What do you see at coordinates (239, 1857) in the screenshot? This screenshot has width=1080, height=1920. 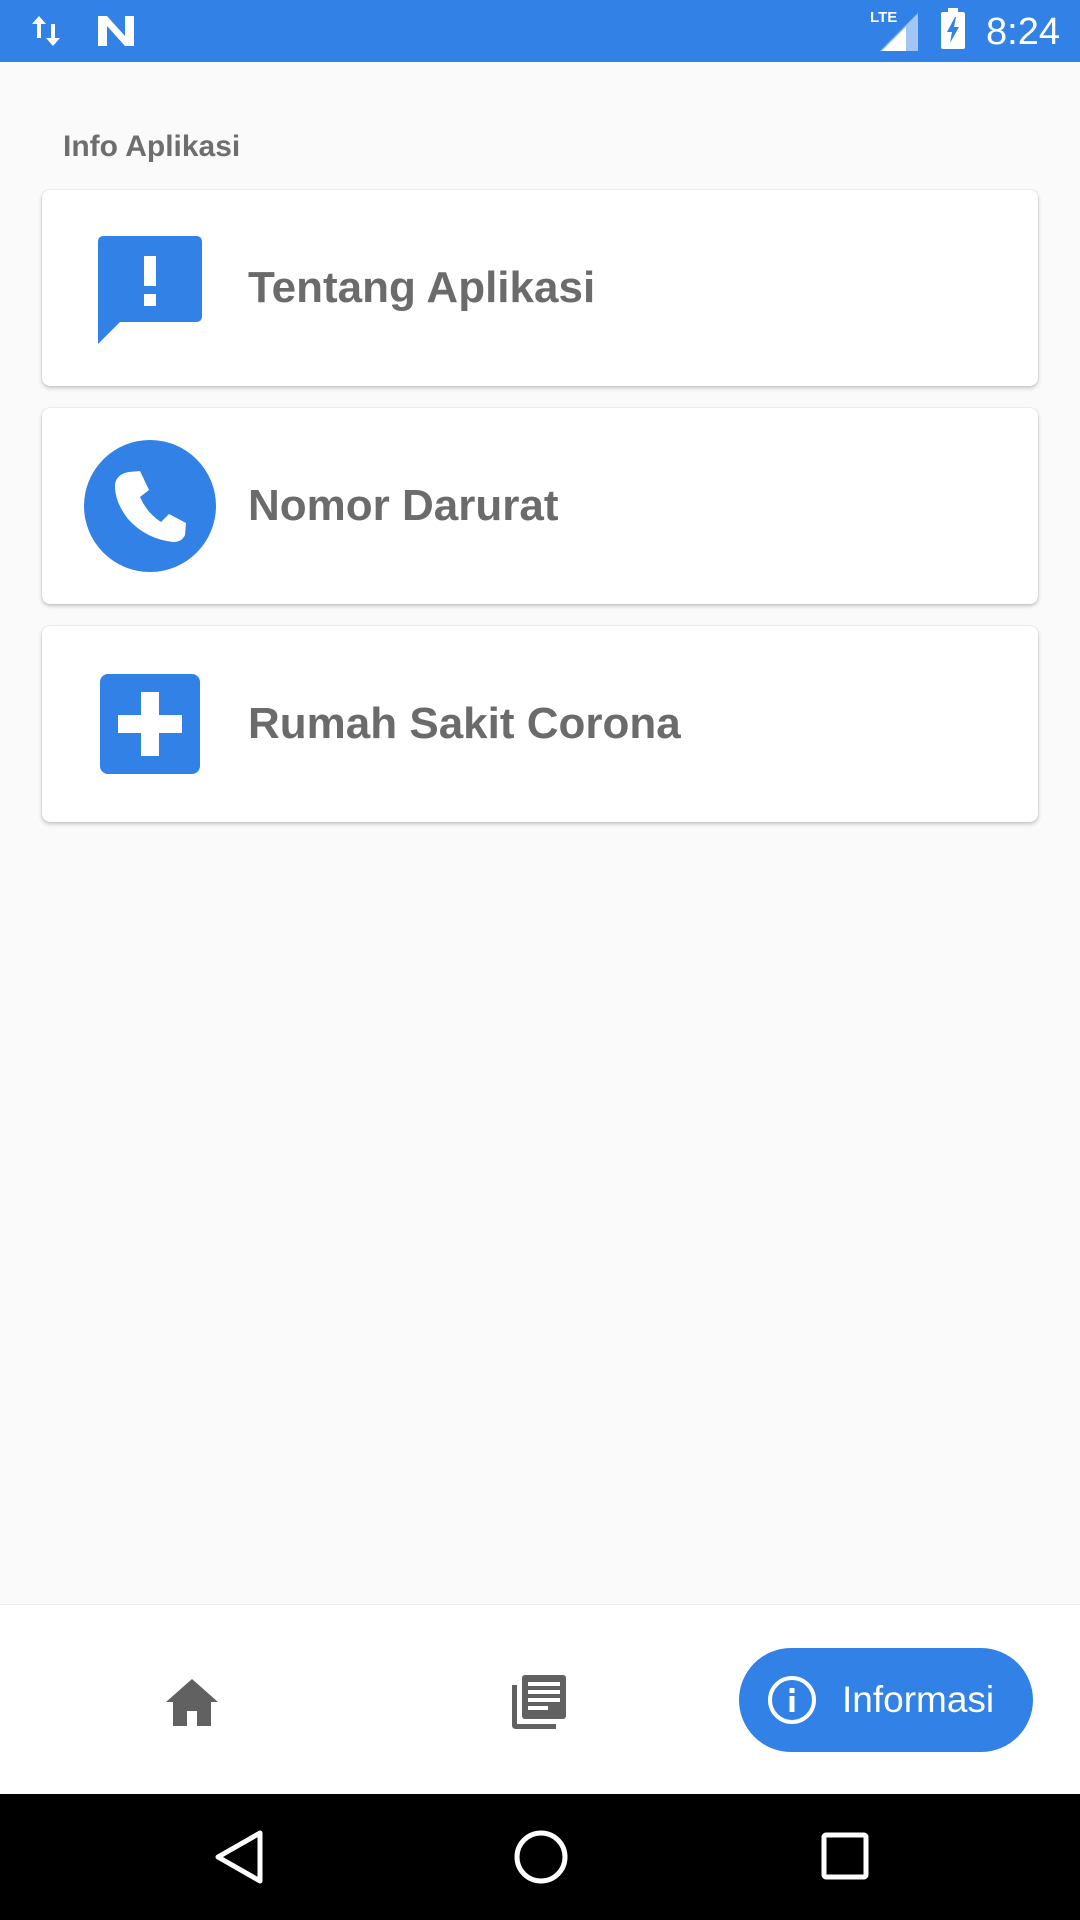 I see `back-icon` at bounding box center [239, 1857].